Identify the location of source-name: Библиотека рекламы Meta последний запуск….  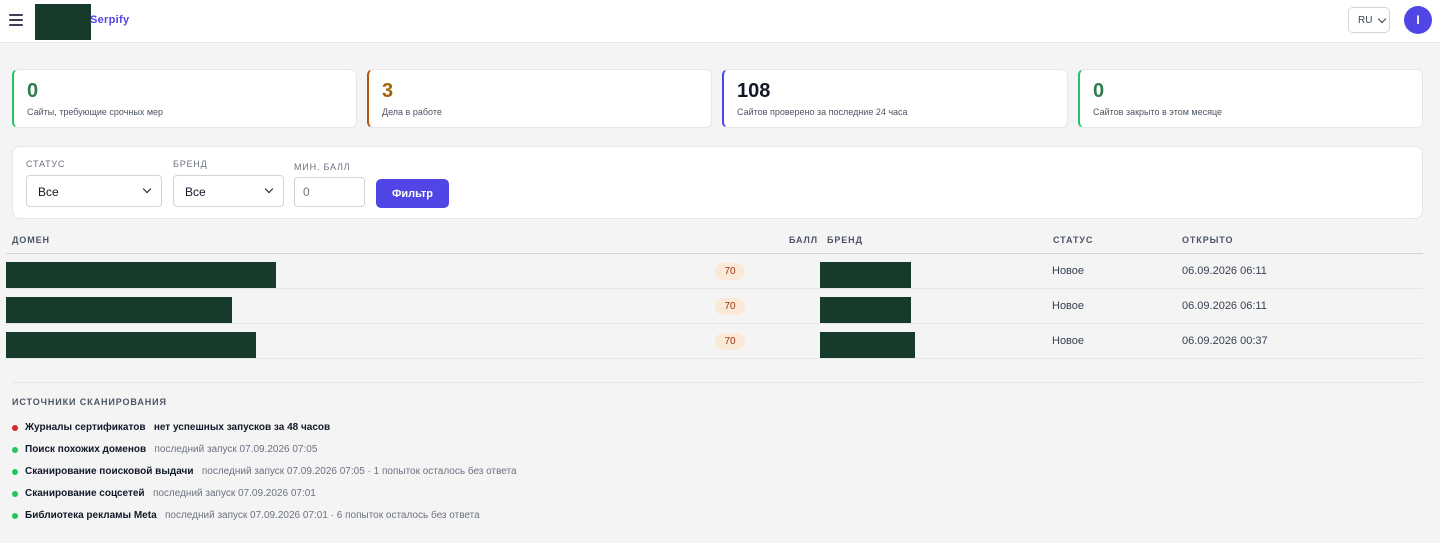
(252, 515).